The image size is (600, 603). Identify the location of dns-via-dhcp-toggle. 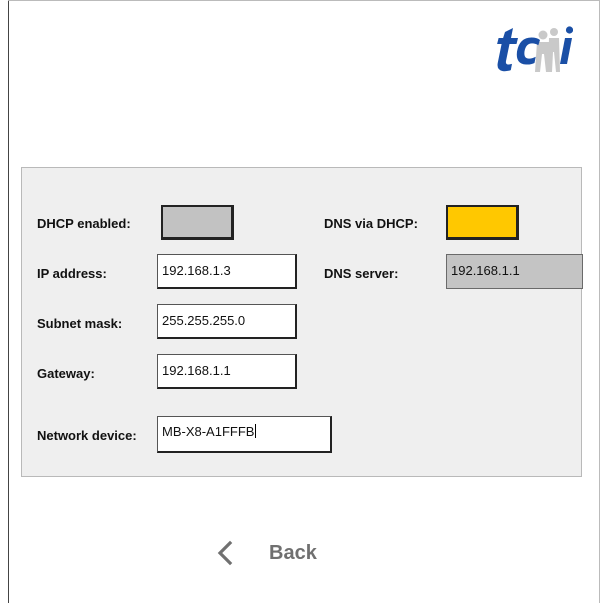
(482, 222).